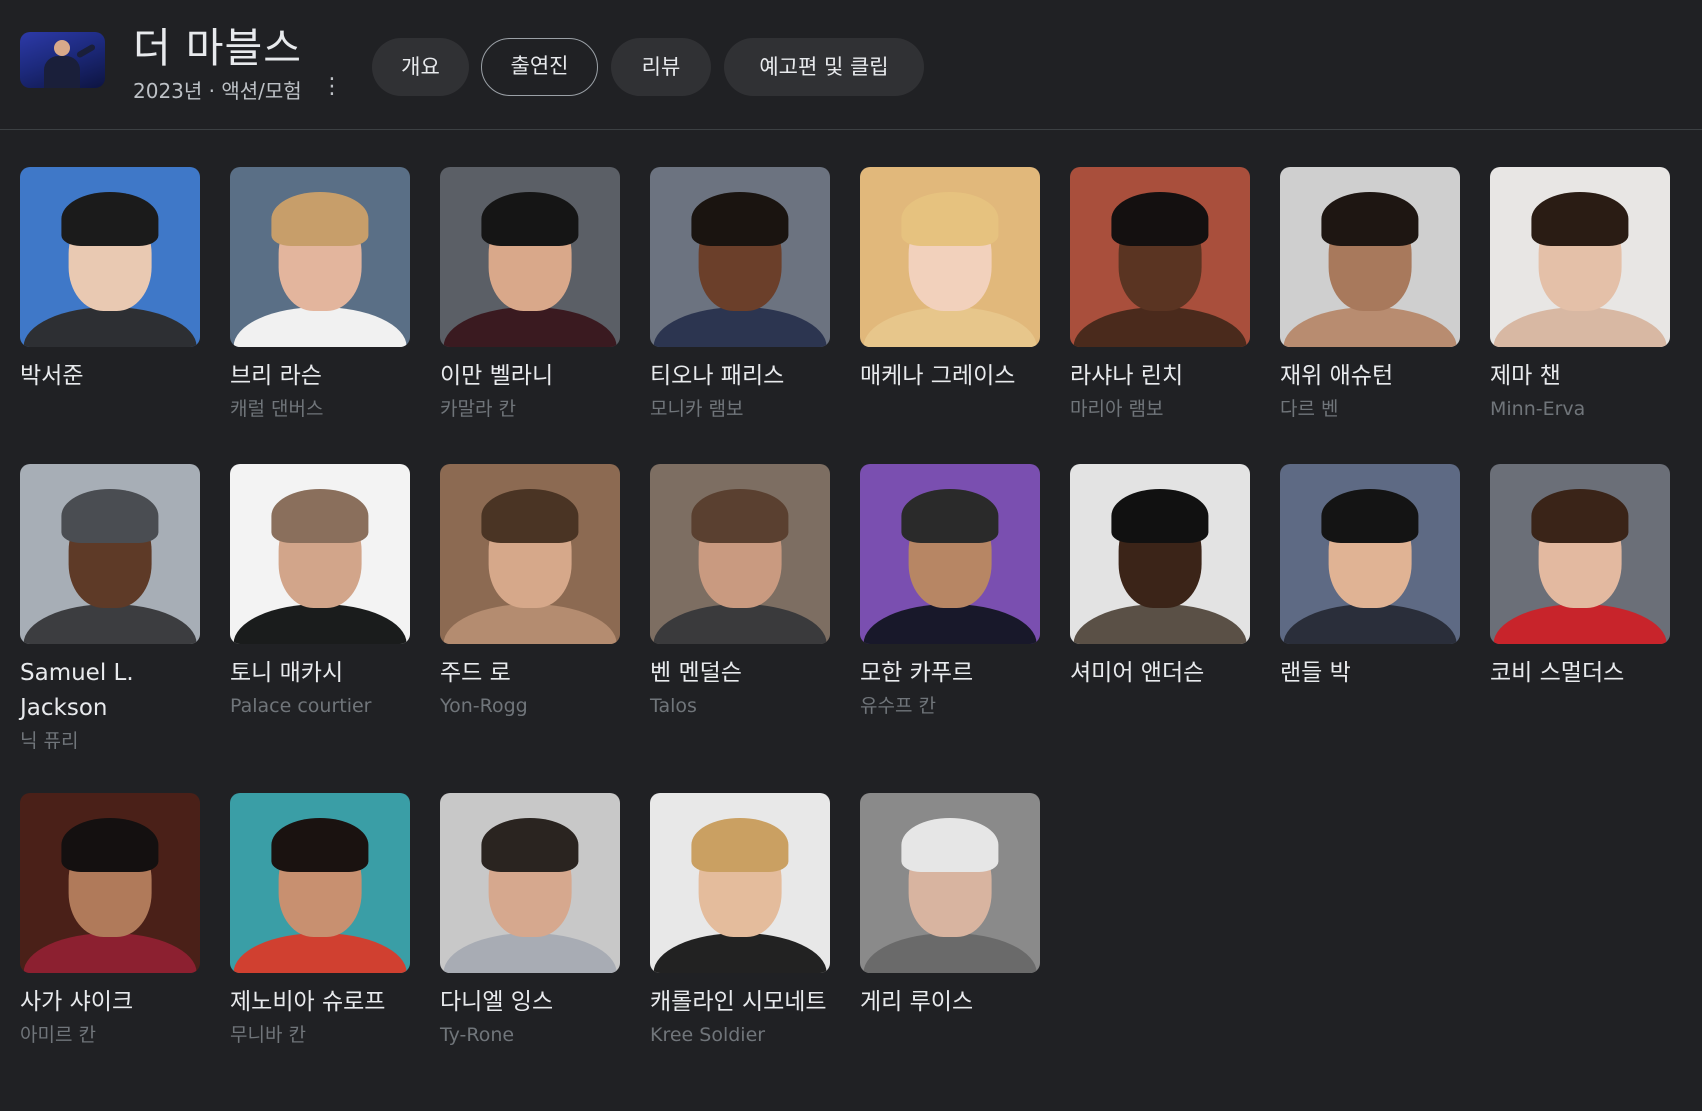 The image size is (1702, 1111). What do you see at coordinates (484, 706) in the screenshot?
I see `cast-role: Yon-Rogg` at bounding box center [484, 706].